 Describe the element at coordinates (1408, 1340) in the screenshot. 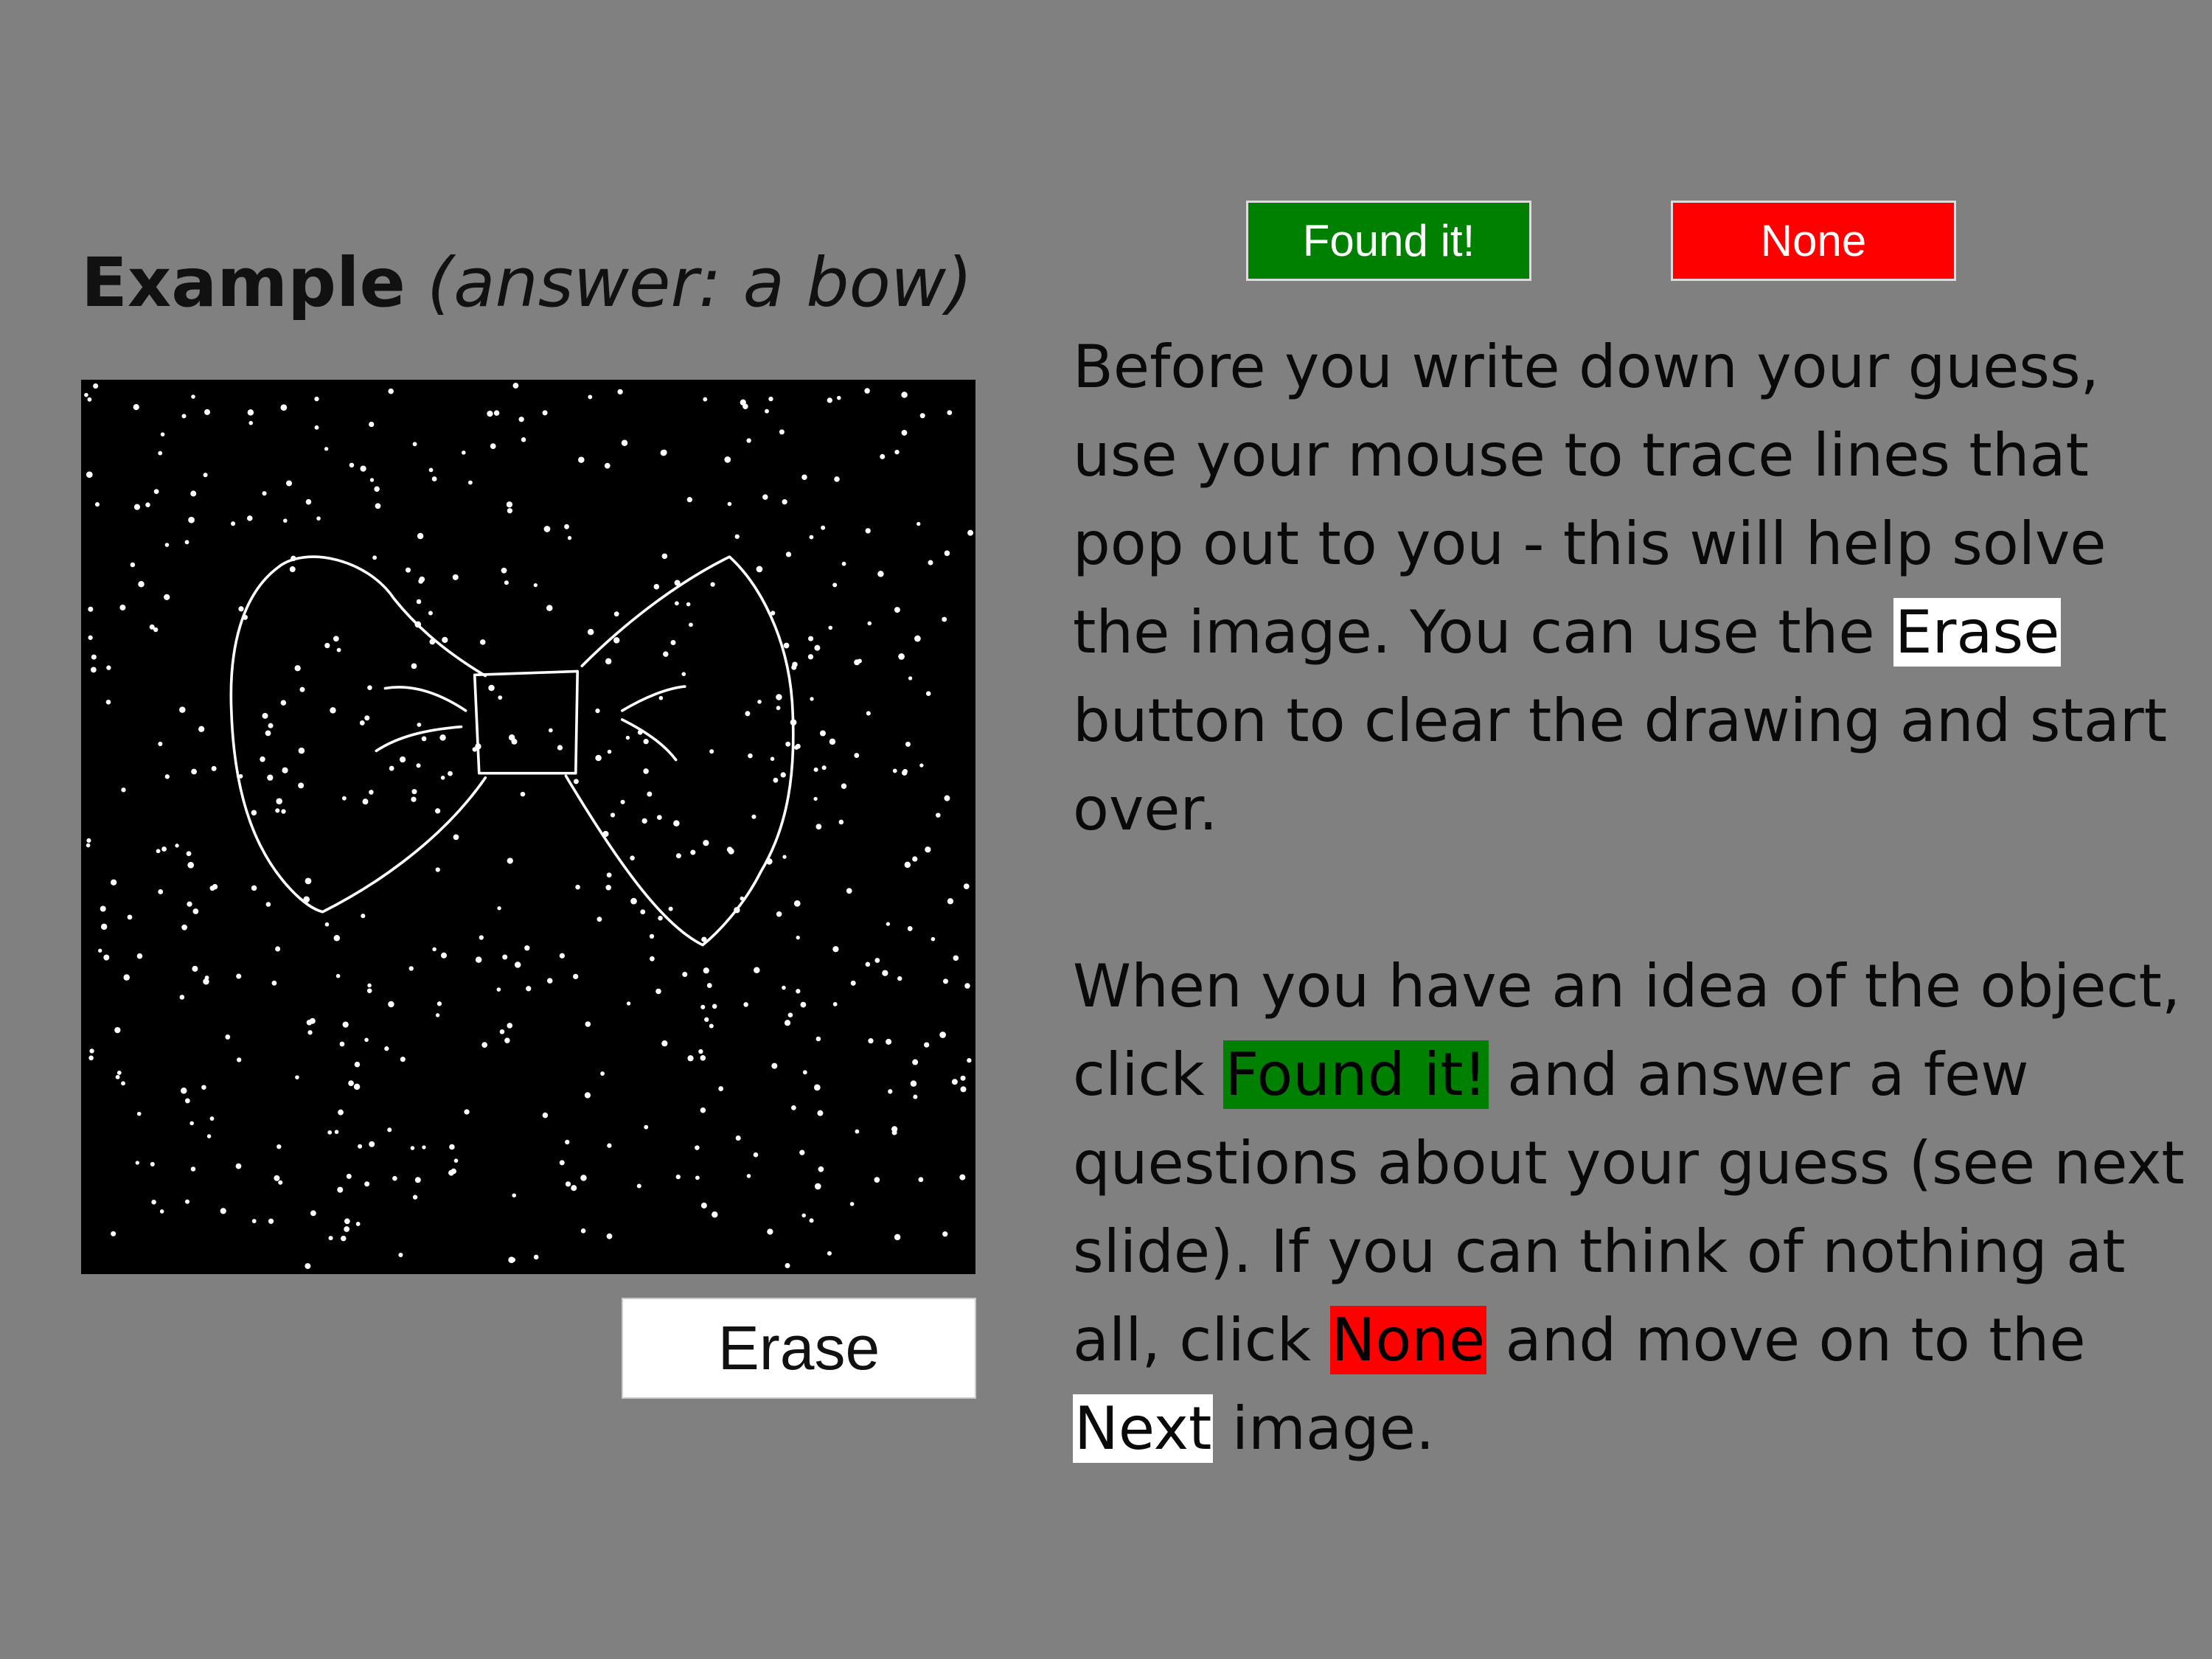

I see `none-highlight: None` at that location.